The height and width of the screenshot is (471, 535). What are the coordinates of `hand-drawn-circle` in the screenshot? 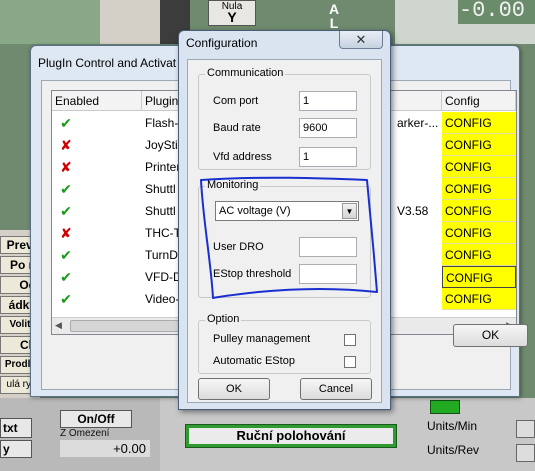 It's located at (289, 237).